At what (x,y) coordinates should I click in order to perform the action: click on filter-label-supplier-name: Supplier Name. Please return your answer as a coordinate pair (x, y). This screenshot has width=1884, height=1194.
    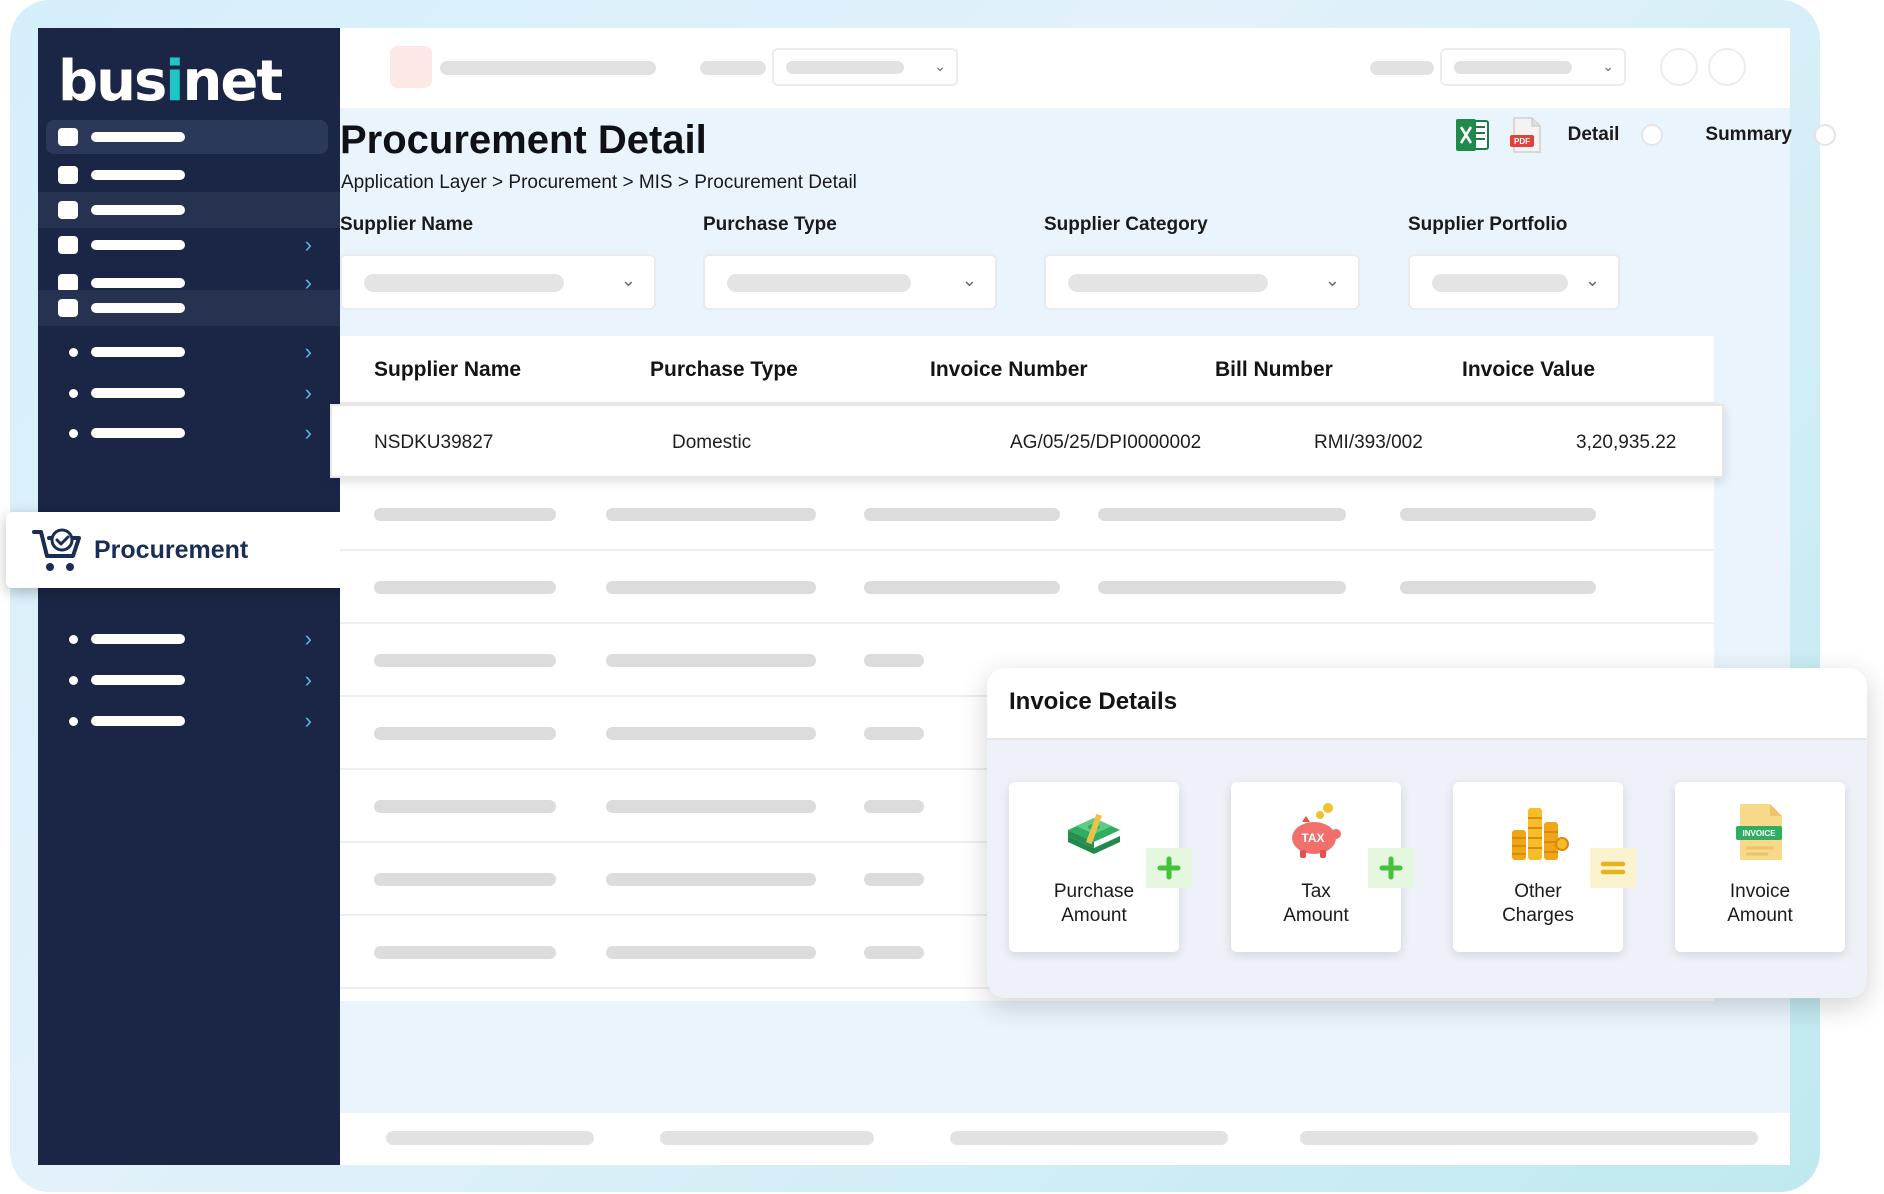
    Looking at the image, I should click on (407, 224).